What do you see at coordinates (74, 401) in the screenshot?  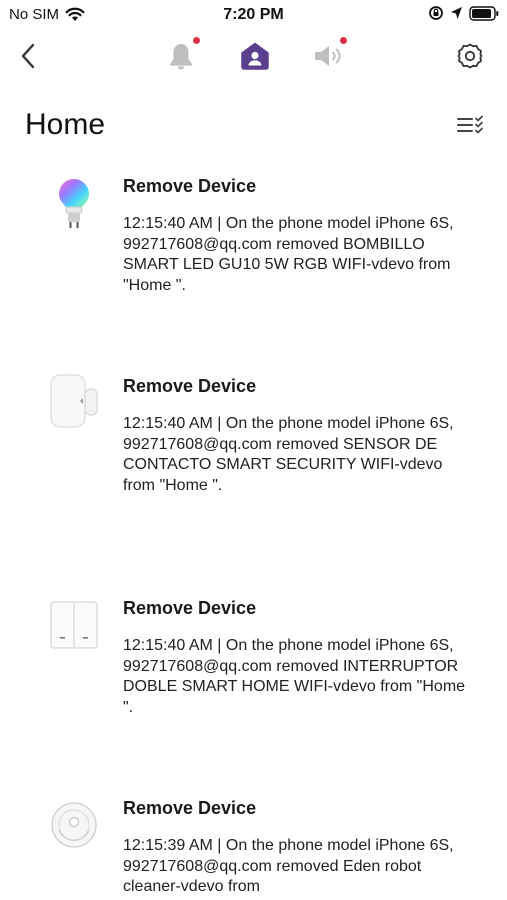 I see `contact-sensor-icon` at bounding box center [74, 401].